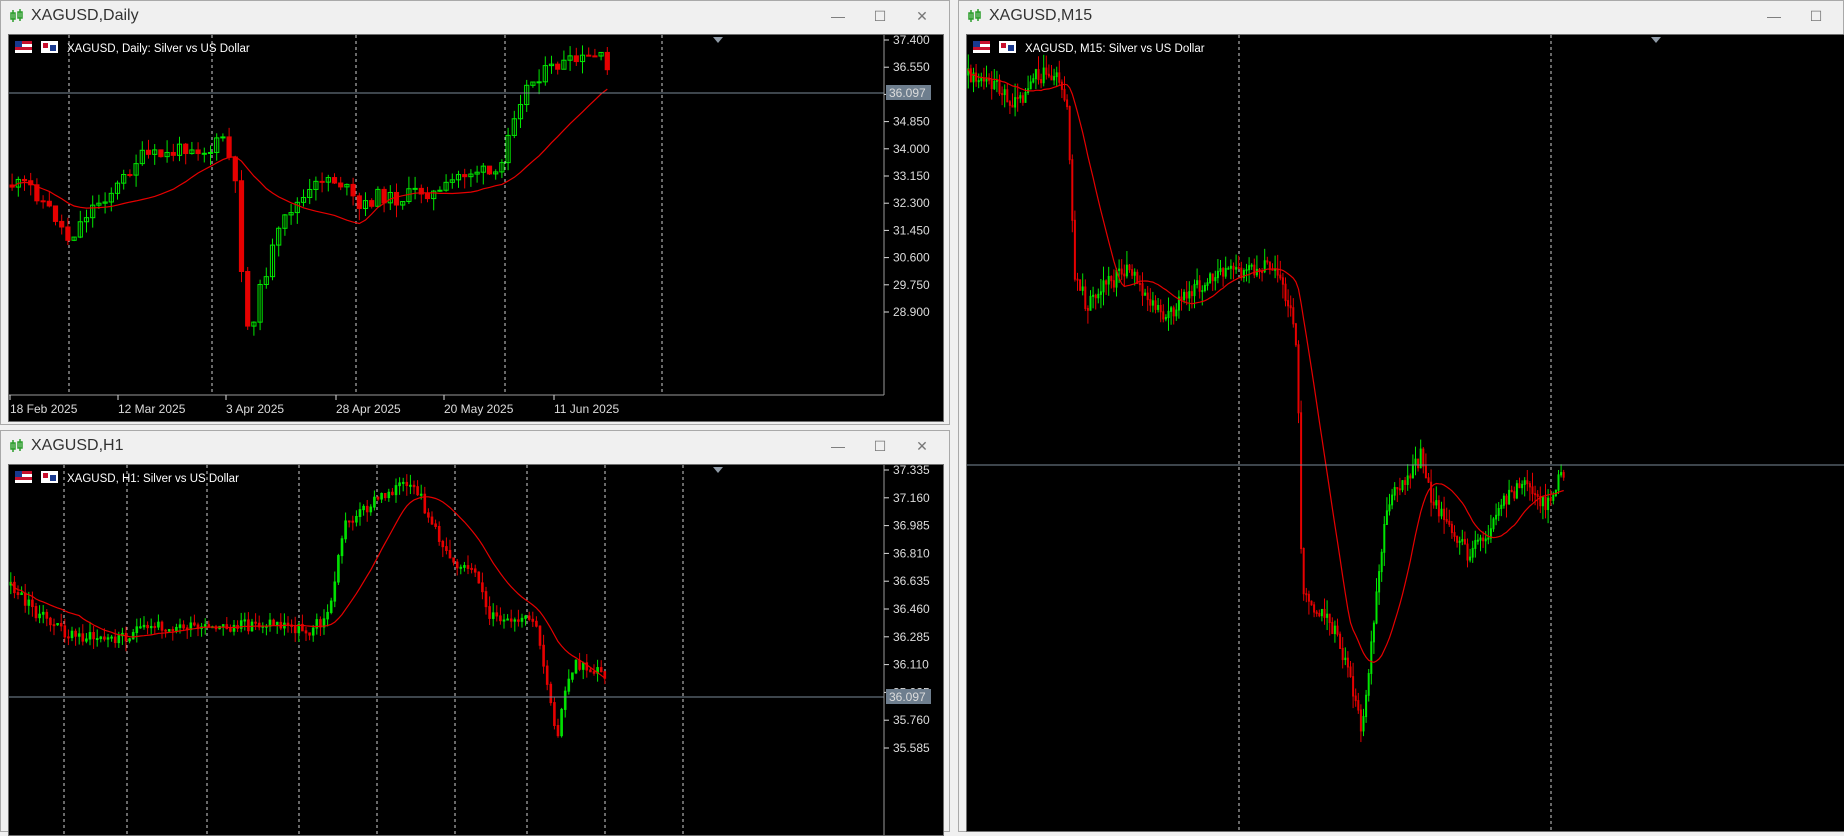 The image size is (1844, 836). What do you see at coordinates (132, 48) in the screenshot?
I see `chart-header: XAGUSD, Daily: Silver vs US Dollar` at bounding box center [132, 48].